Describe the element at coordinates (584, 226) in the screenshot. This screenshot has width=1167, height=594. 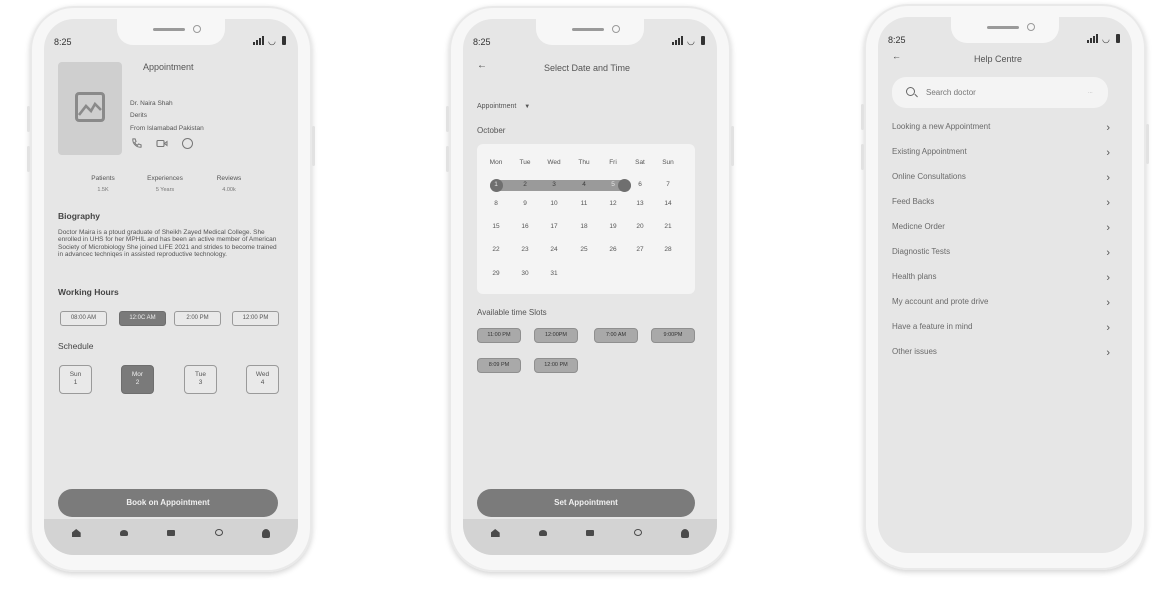
I see `calendar-day: 18` at that location.